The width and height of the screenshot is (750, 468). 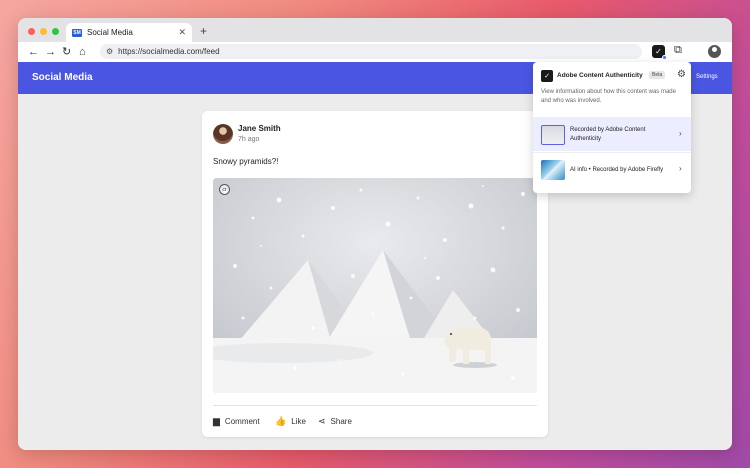 What do you see at coordinates (216, 421) in the screenshot?
I see `comment-icon: ▆` at bounding box center [216, 421].